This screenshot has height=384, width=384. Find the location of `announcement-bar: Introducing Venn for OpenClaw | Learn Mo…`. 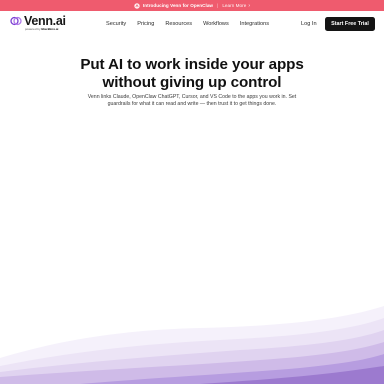

announcement-bar: Introducing Venn for OpenClaw | Learn Mo… is located at coordinates (192, 5).